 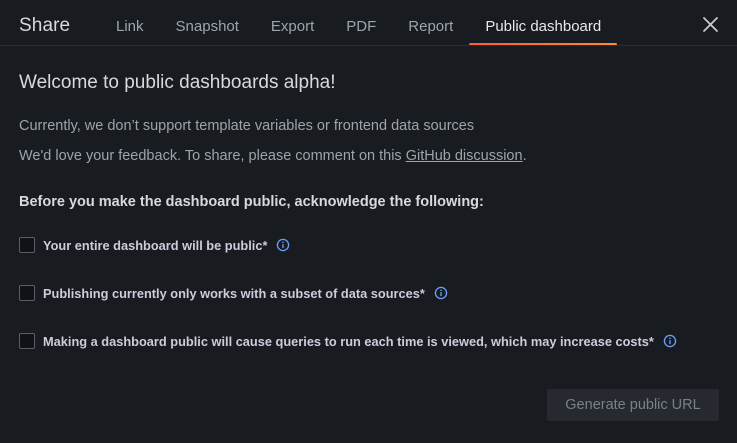 I want to click on tab-export: Export, so click(x=292, y=23).